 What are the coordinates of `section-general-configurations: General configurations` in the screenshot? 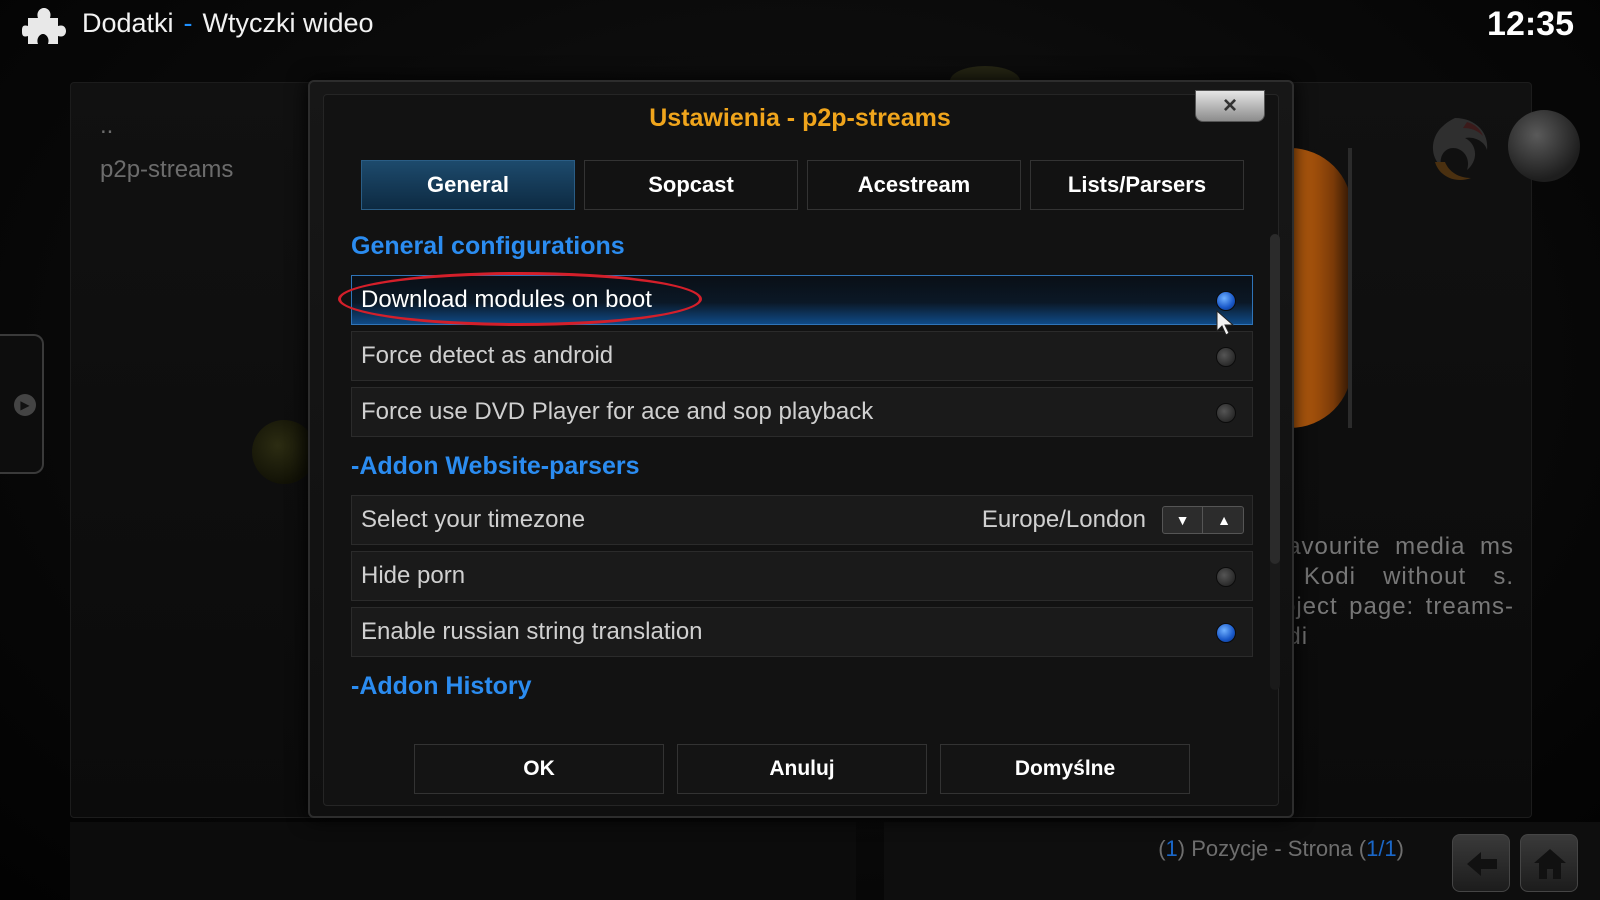 It's located at (488, 246).